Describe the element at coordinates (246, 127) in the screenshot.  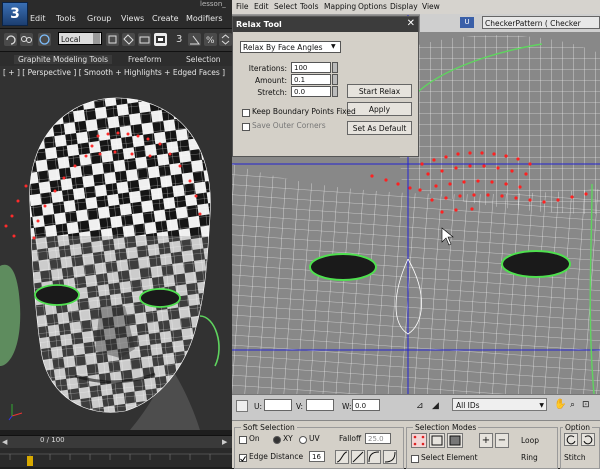
I see `save-outer-corners-checkbox` at that location.